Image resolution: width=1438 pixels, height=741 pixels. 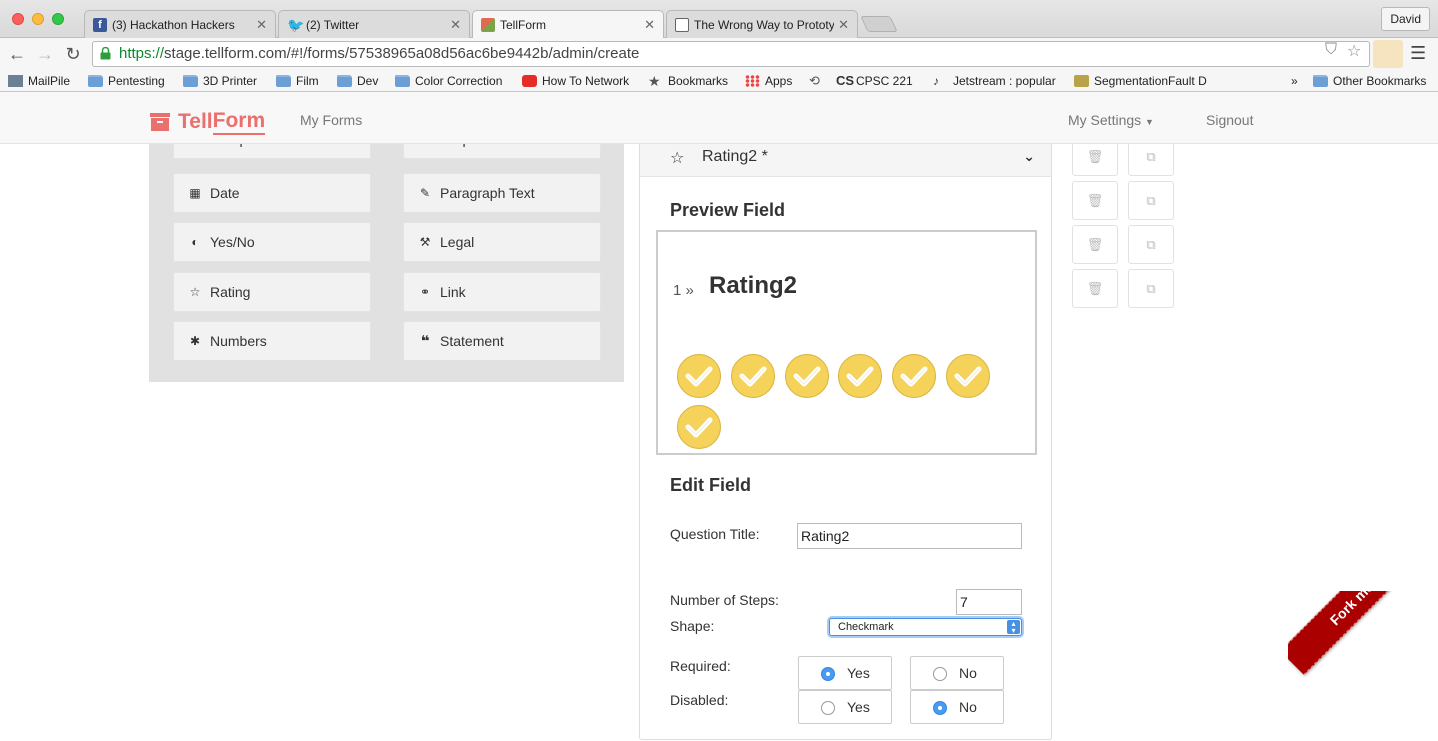 What do you see at coordinates (1140, 81) in the screenshot?
I see `bookmark-segfault: SegmentationFault D` at bounding box center [1140, 81].